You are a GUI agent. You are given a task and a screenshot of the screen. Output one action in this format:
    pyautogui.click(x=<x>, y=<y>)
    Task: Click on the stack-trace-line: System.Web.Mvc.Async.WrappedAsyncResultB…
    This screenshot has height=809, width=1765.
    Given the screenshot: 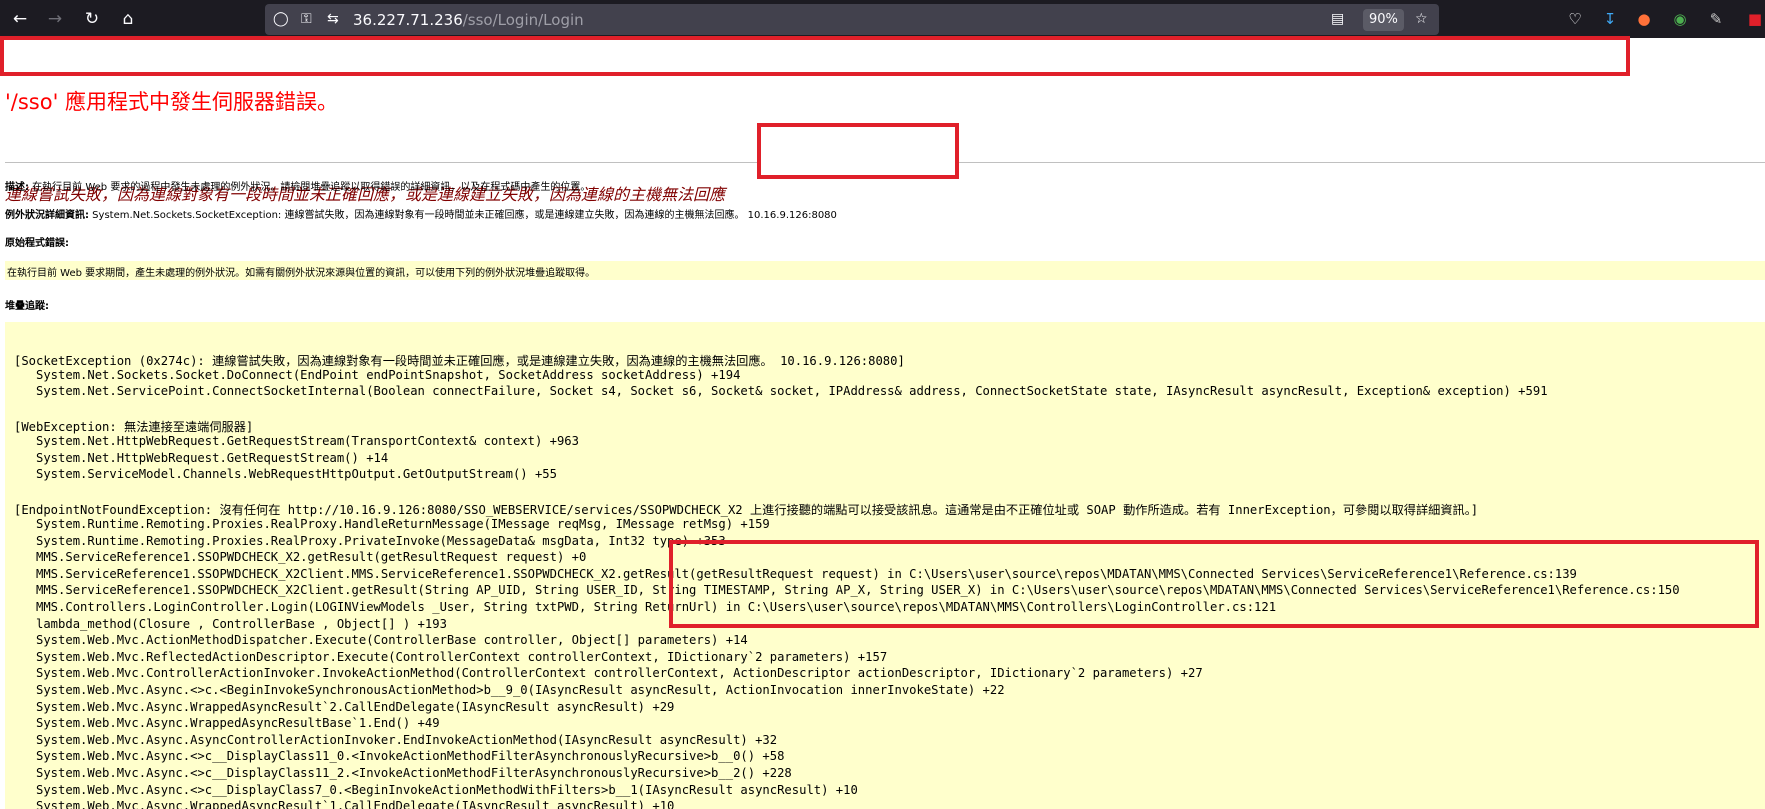 What is the action you would take?
    pyautogui.click(x=227, y=723)
    